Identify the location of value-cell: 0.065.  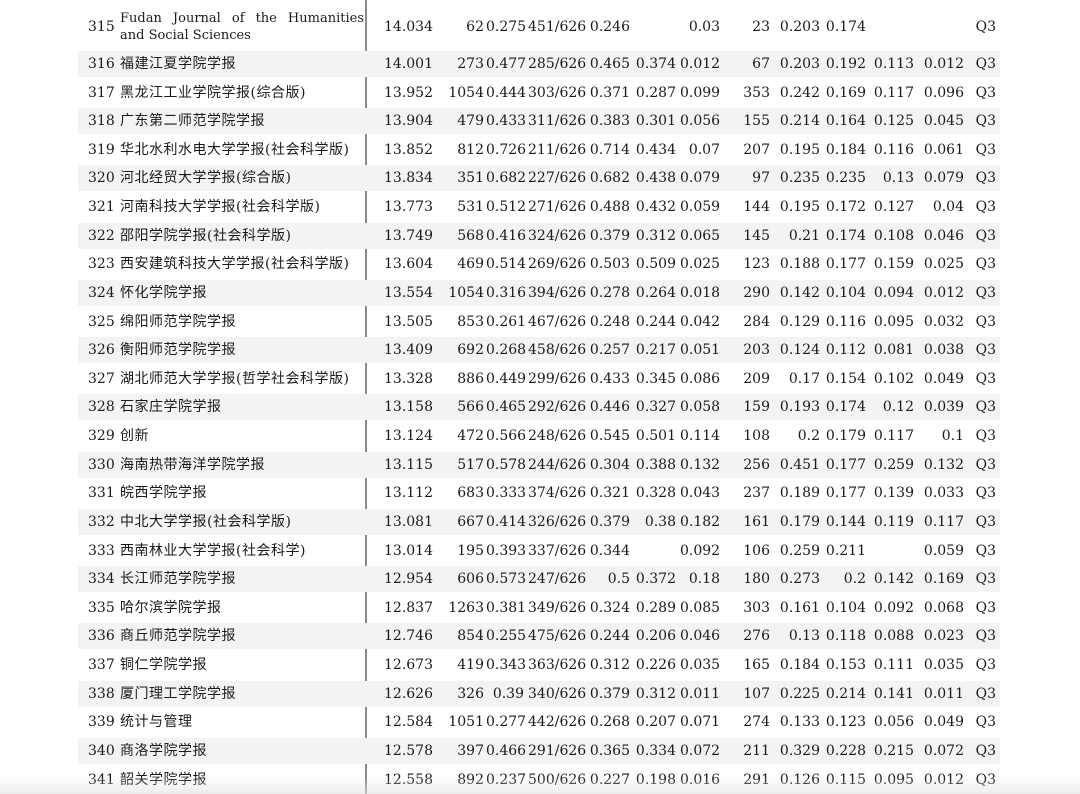
(700, 235).